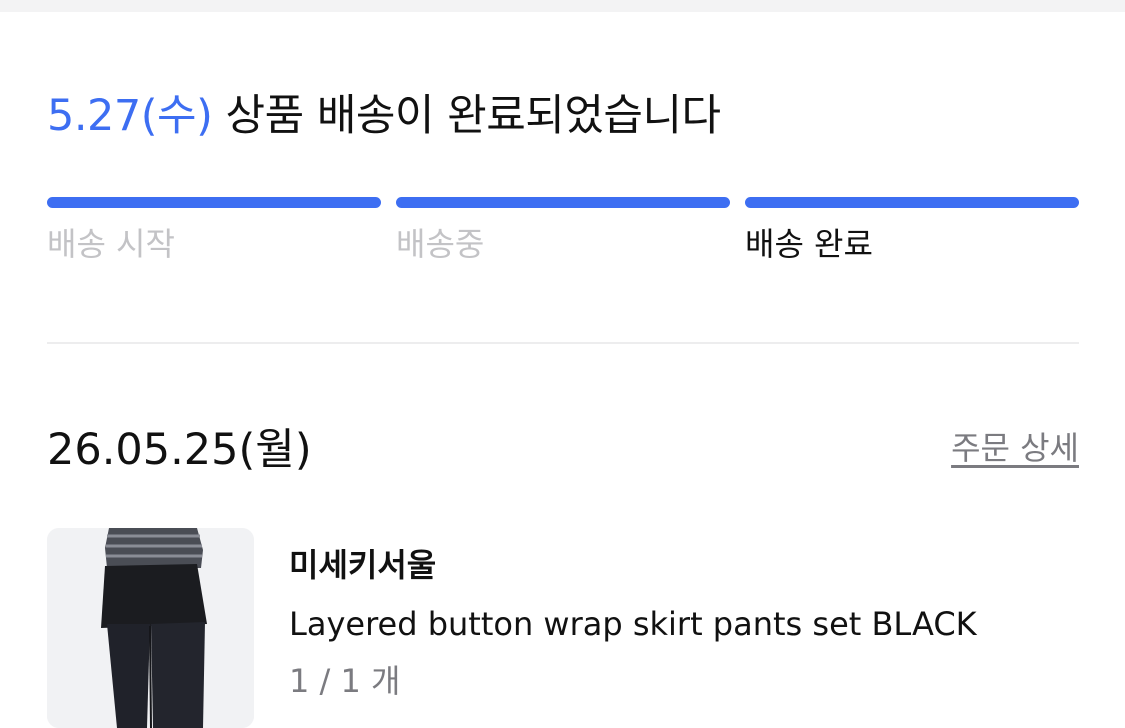 The width and height of the screenshot is (1125, 728). Describe the element at coordinates (363, 565) in the screenshot. I see `product-brand: 미세키서울` at that location.